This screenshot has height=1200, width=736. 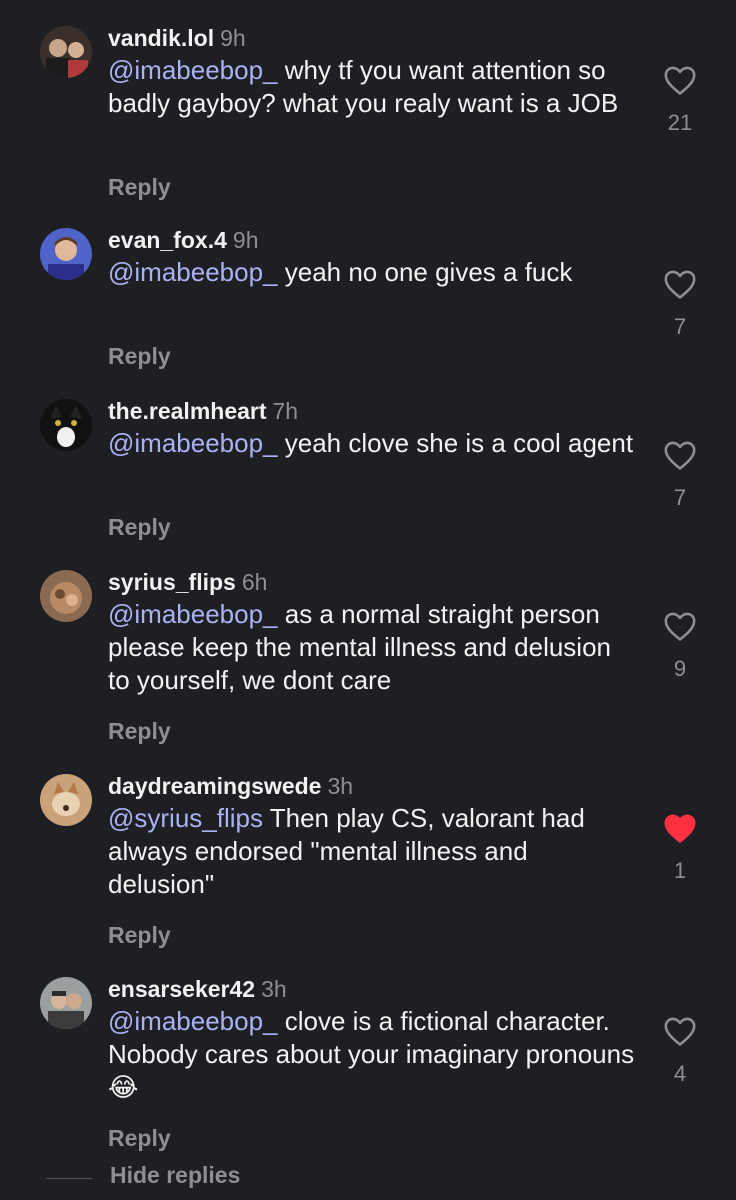 What do you see at coordinates (680, 828) in the screenshot?
I see `heart-filled-icon` at bounding box center [680, 828].